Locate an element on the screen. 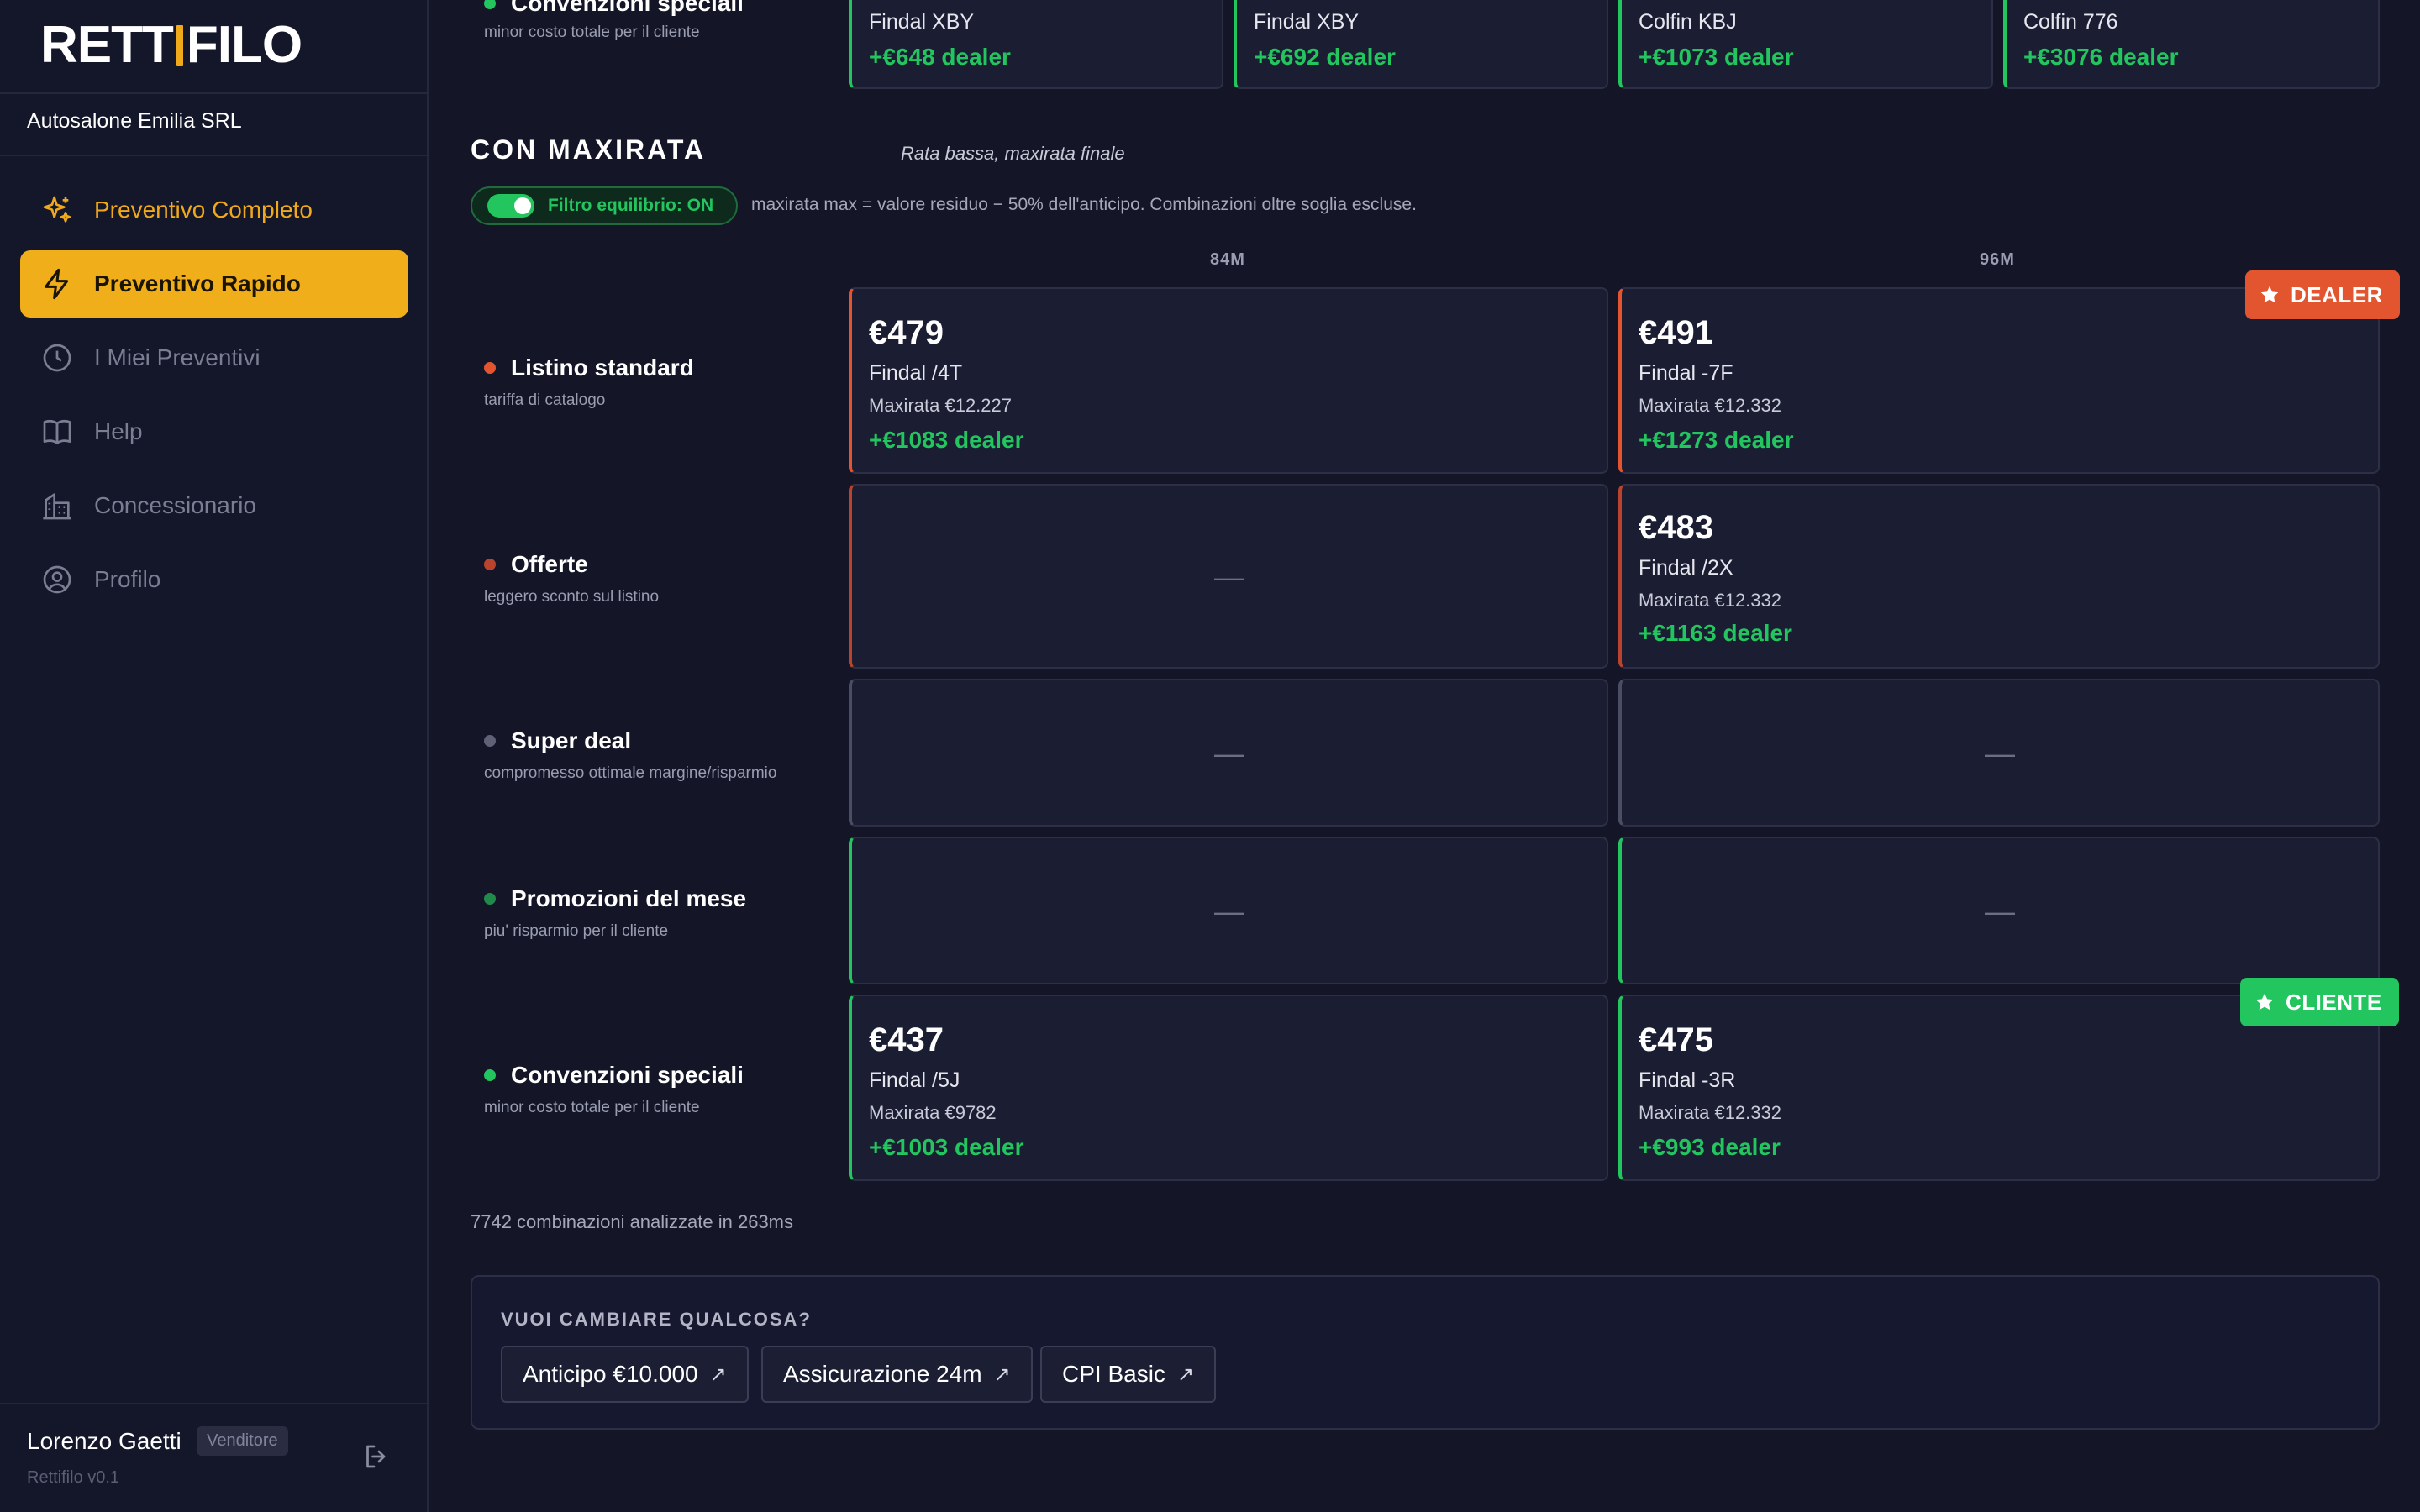 Image resolution: width=2420 pixels, height=1512 pixels. toggle-label: Filtro equilibrio: ON is located at coordinates (631, 205).